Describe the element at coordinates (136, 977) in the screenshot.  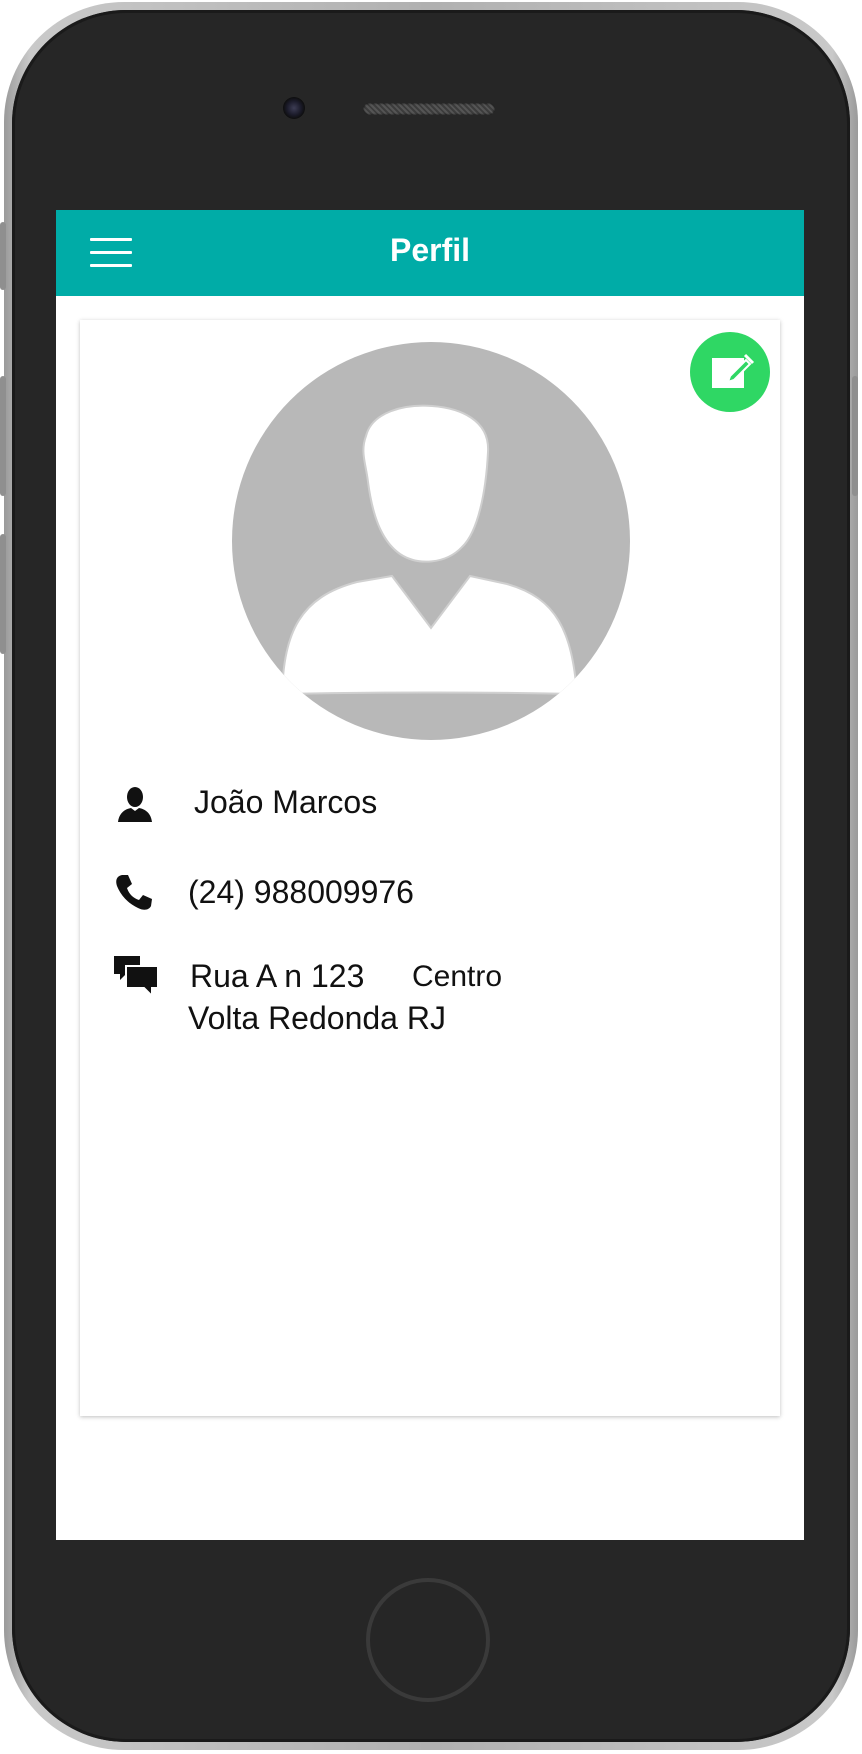
I see `chat-bubbles-icon` at that location.